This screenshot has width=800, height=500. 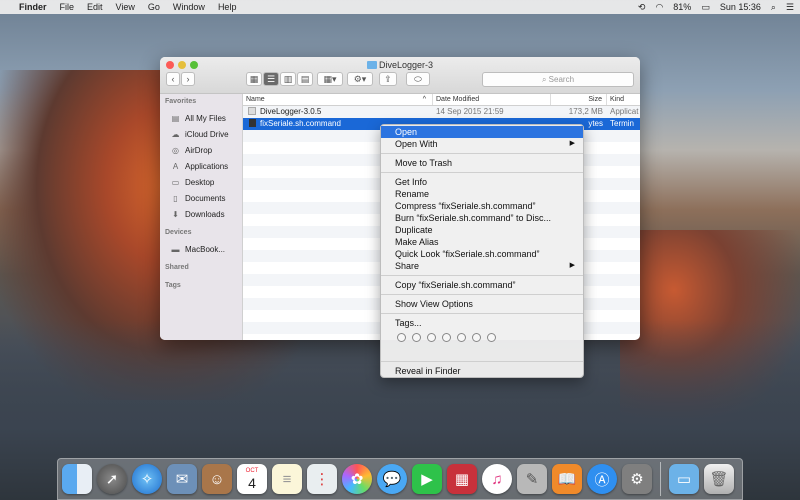 What do you see at coordinates (322, 479) in the screenshot?
I see `reminders-icon: ⋮` at bounding box center [322, 479].